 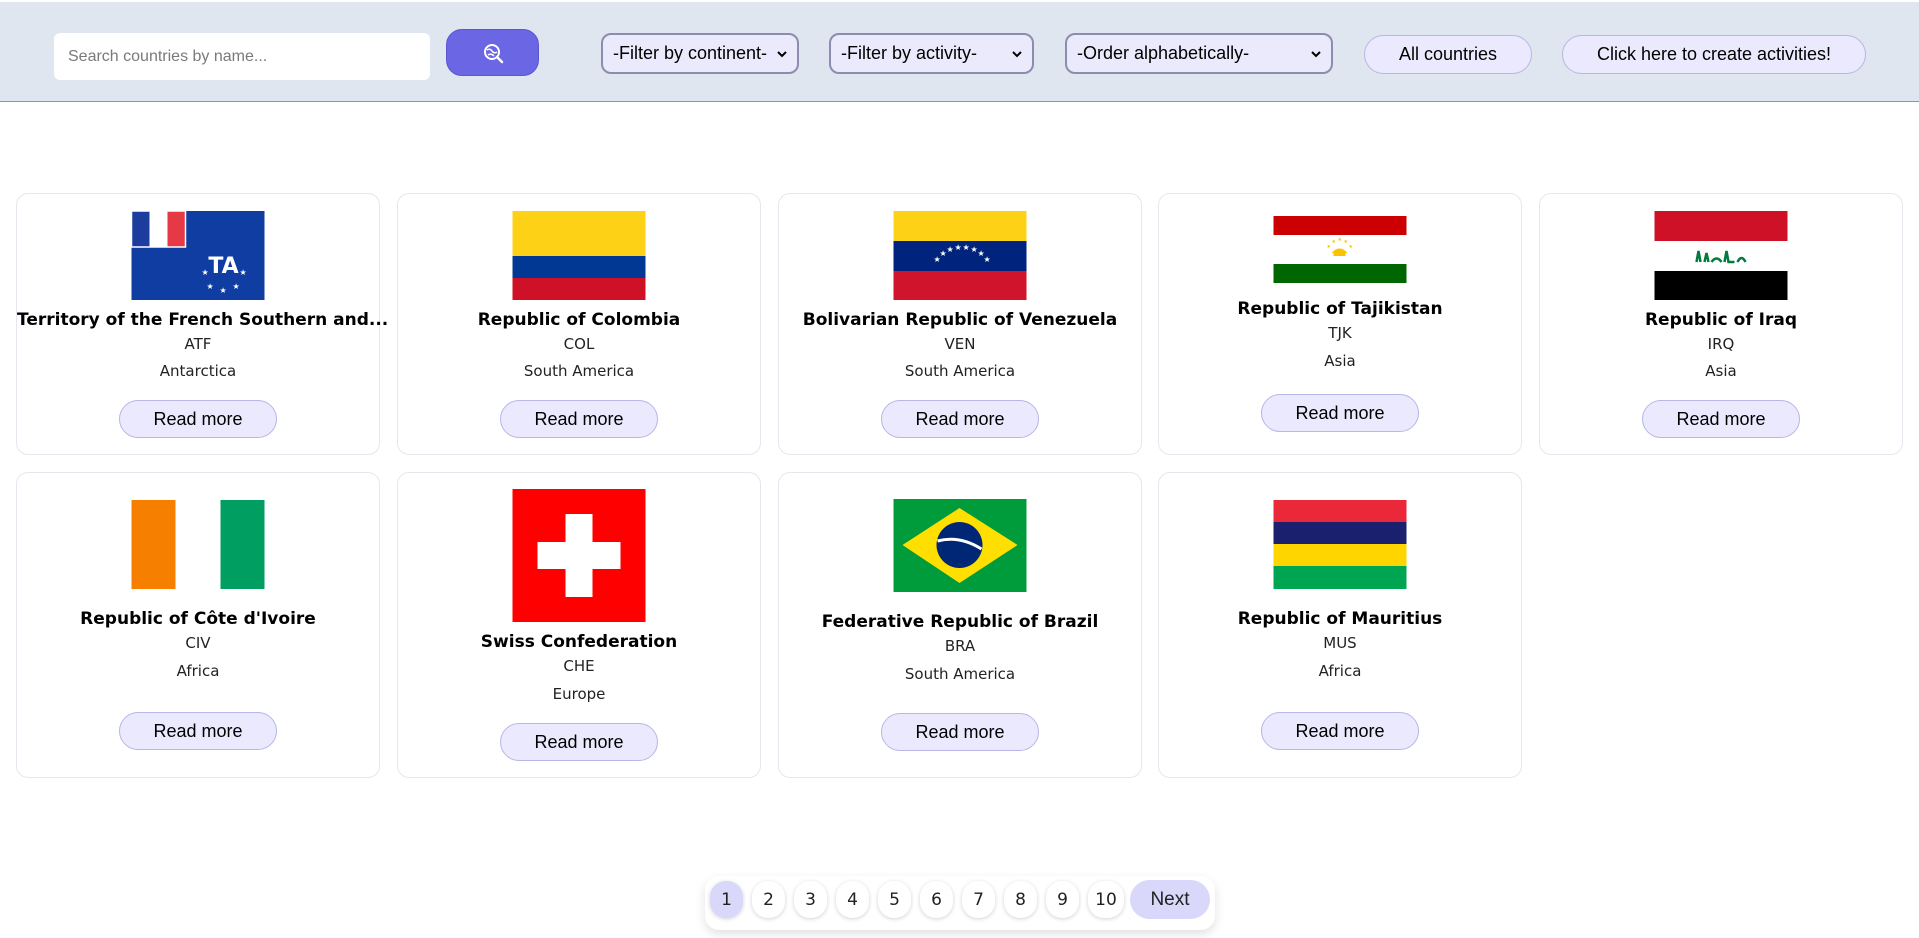 I want to click on svg-text: TA, so click(x=223, y=266).